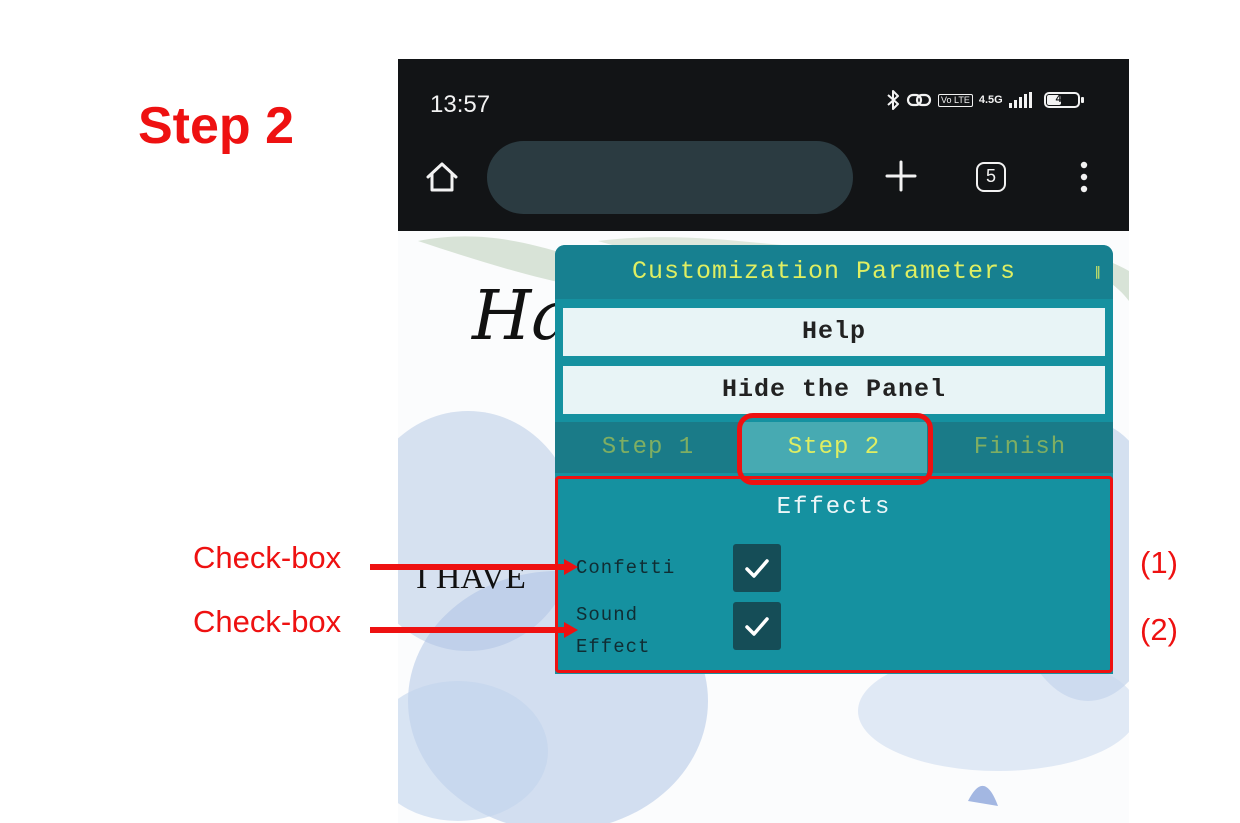 The width and height of the screenshot is (1240, 823). I want to click on signal-icon, so click(1020, 100).